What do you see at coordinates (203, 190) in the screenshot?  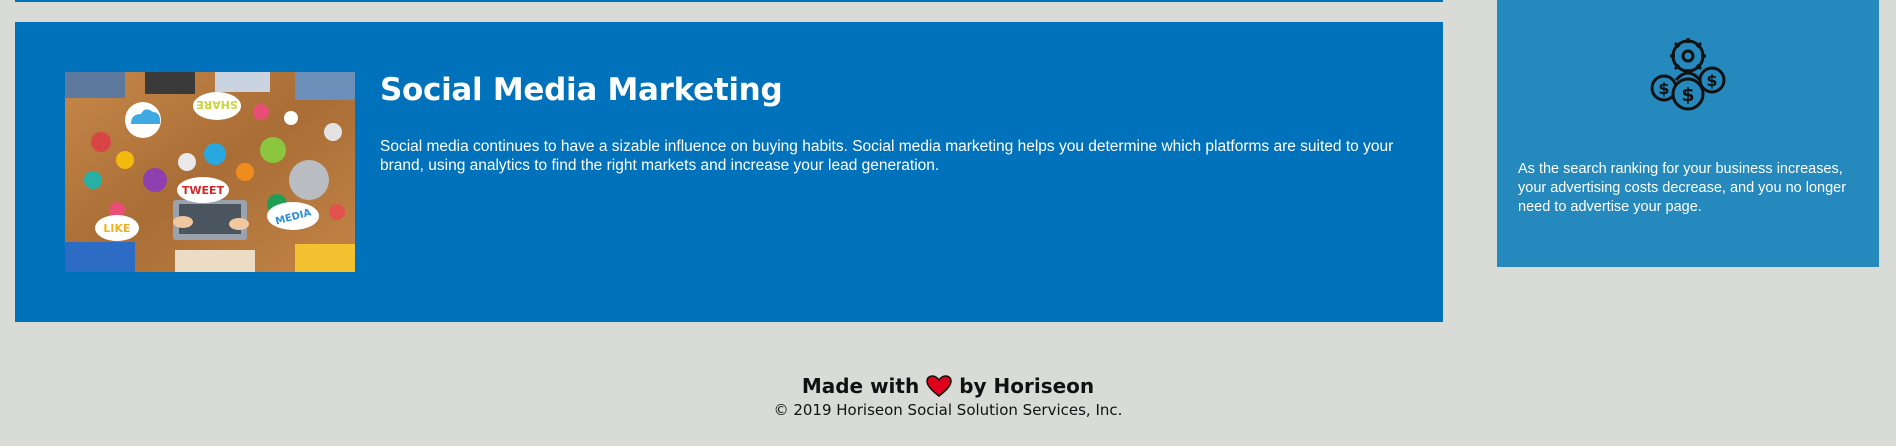 I see `tweet-bubble-text: TWEET` at bounding box center [203, 190].